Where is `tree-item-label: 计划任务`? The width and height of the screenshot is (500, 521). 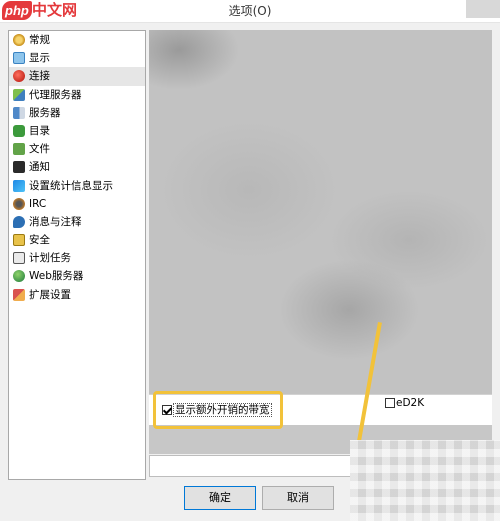
tree-item-label: 计划任务 is located at coordinates (50, 258).